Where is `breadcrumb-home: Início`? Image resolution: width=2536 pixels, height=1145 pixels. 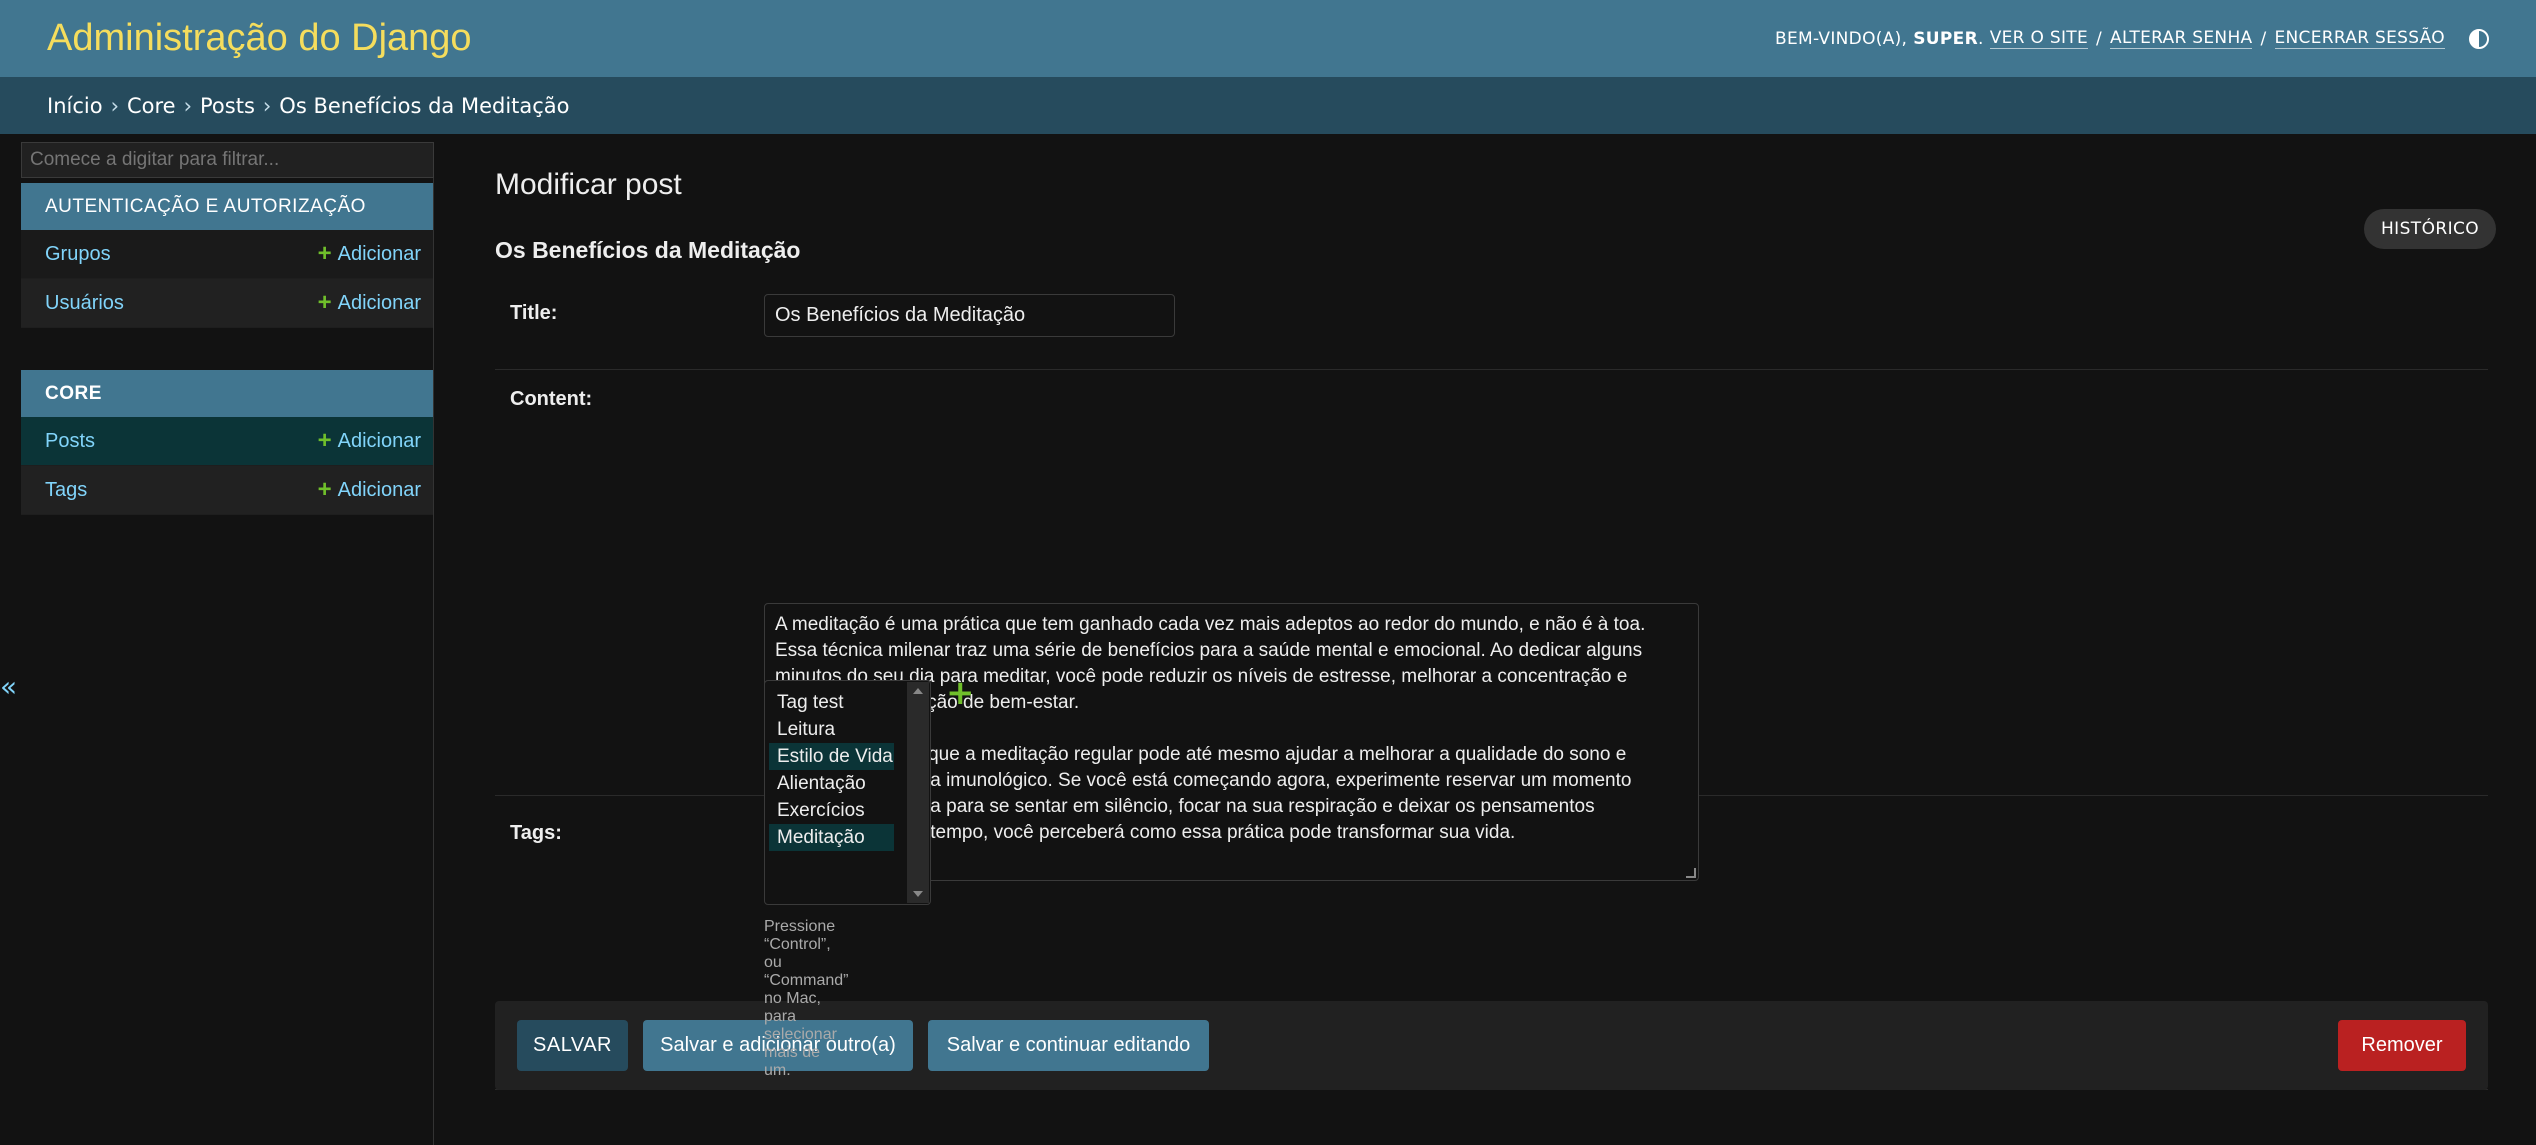
breadcrumb-home: Início is located at coordinates (75, 106).